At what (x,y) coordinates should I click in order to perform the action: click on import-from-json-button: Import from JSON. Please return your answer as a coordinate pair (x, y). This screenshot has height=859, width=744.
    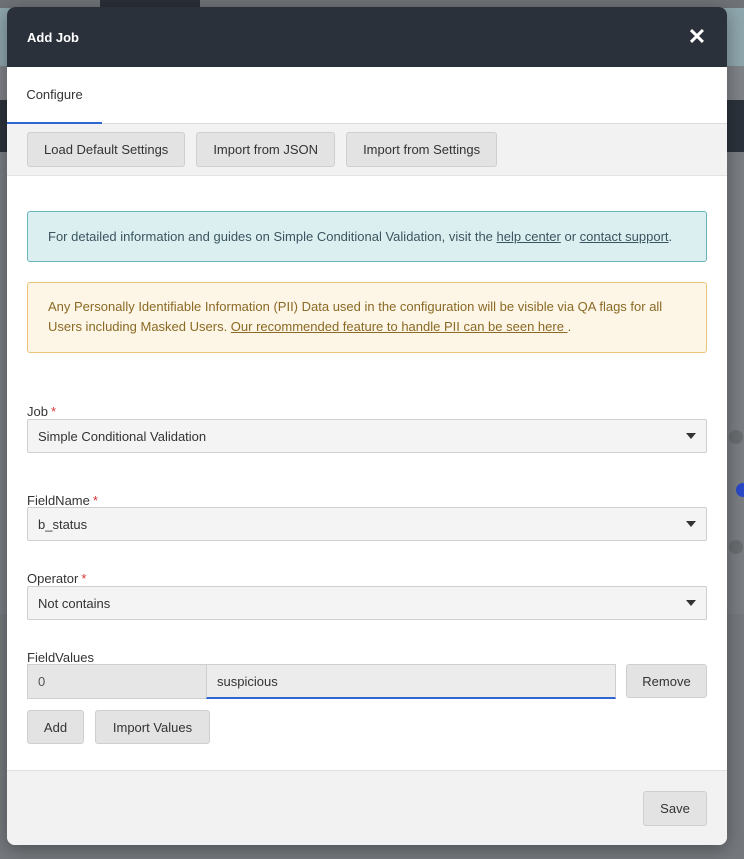
    Looking at the image, I should click on (266, 149).